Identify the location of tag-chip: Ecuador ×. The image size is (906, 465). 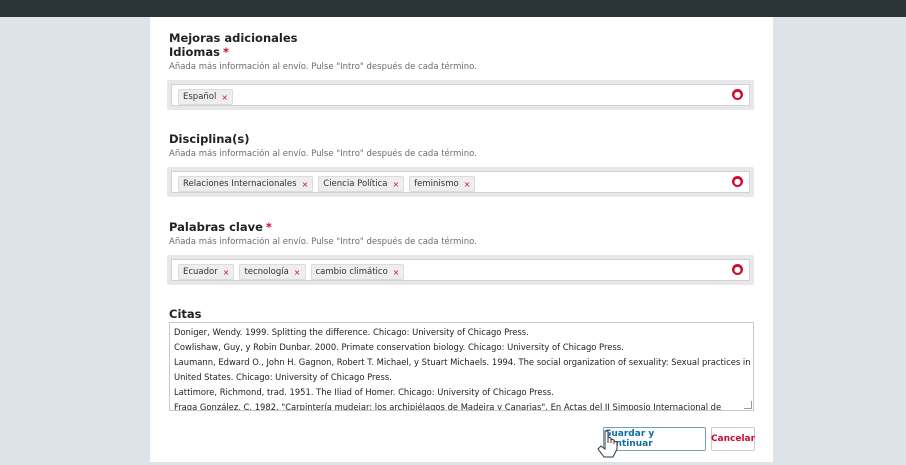
(206, 272).